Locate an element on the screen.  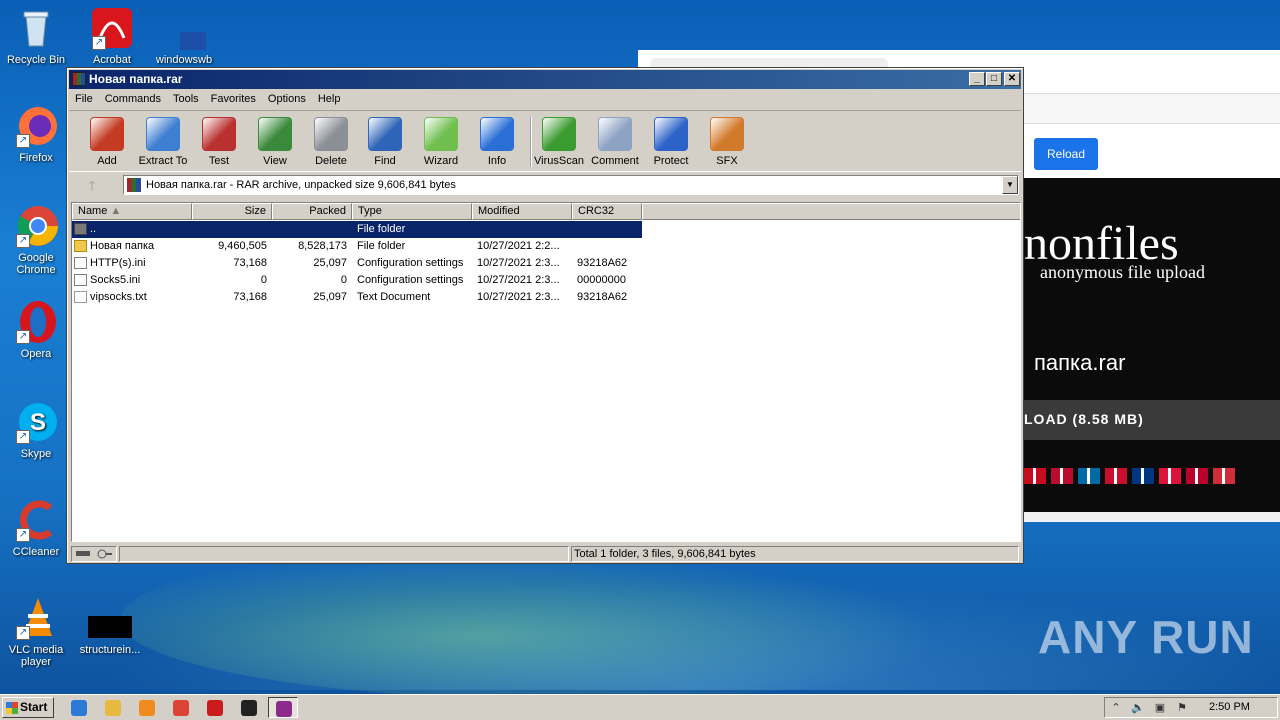
toolbar-button-comment: Comment is located at coordinates (615, 143).